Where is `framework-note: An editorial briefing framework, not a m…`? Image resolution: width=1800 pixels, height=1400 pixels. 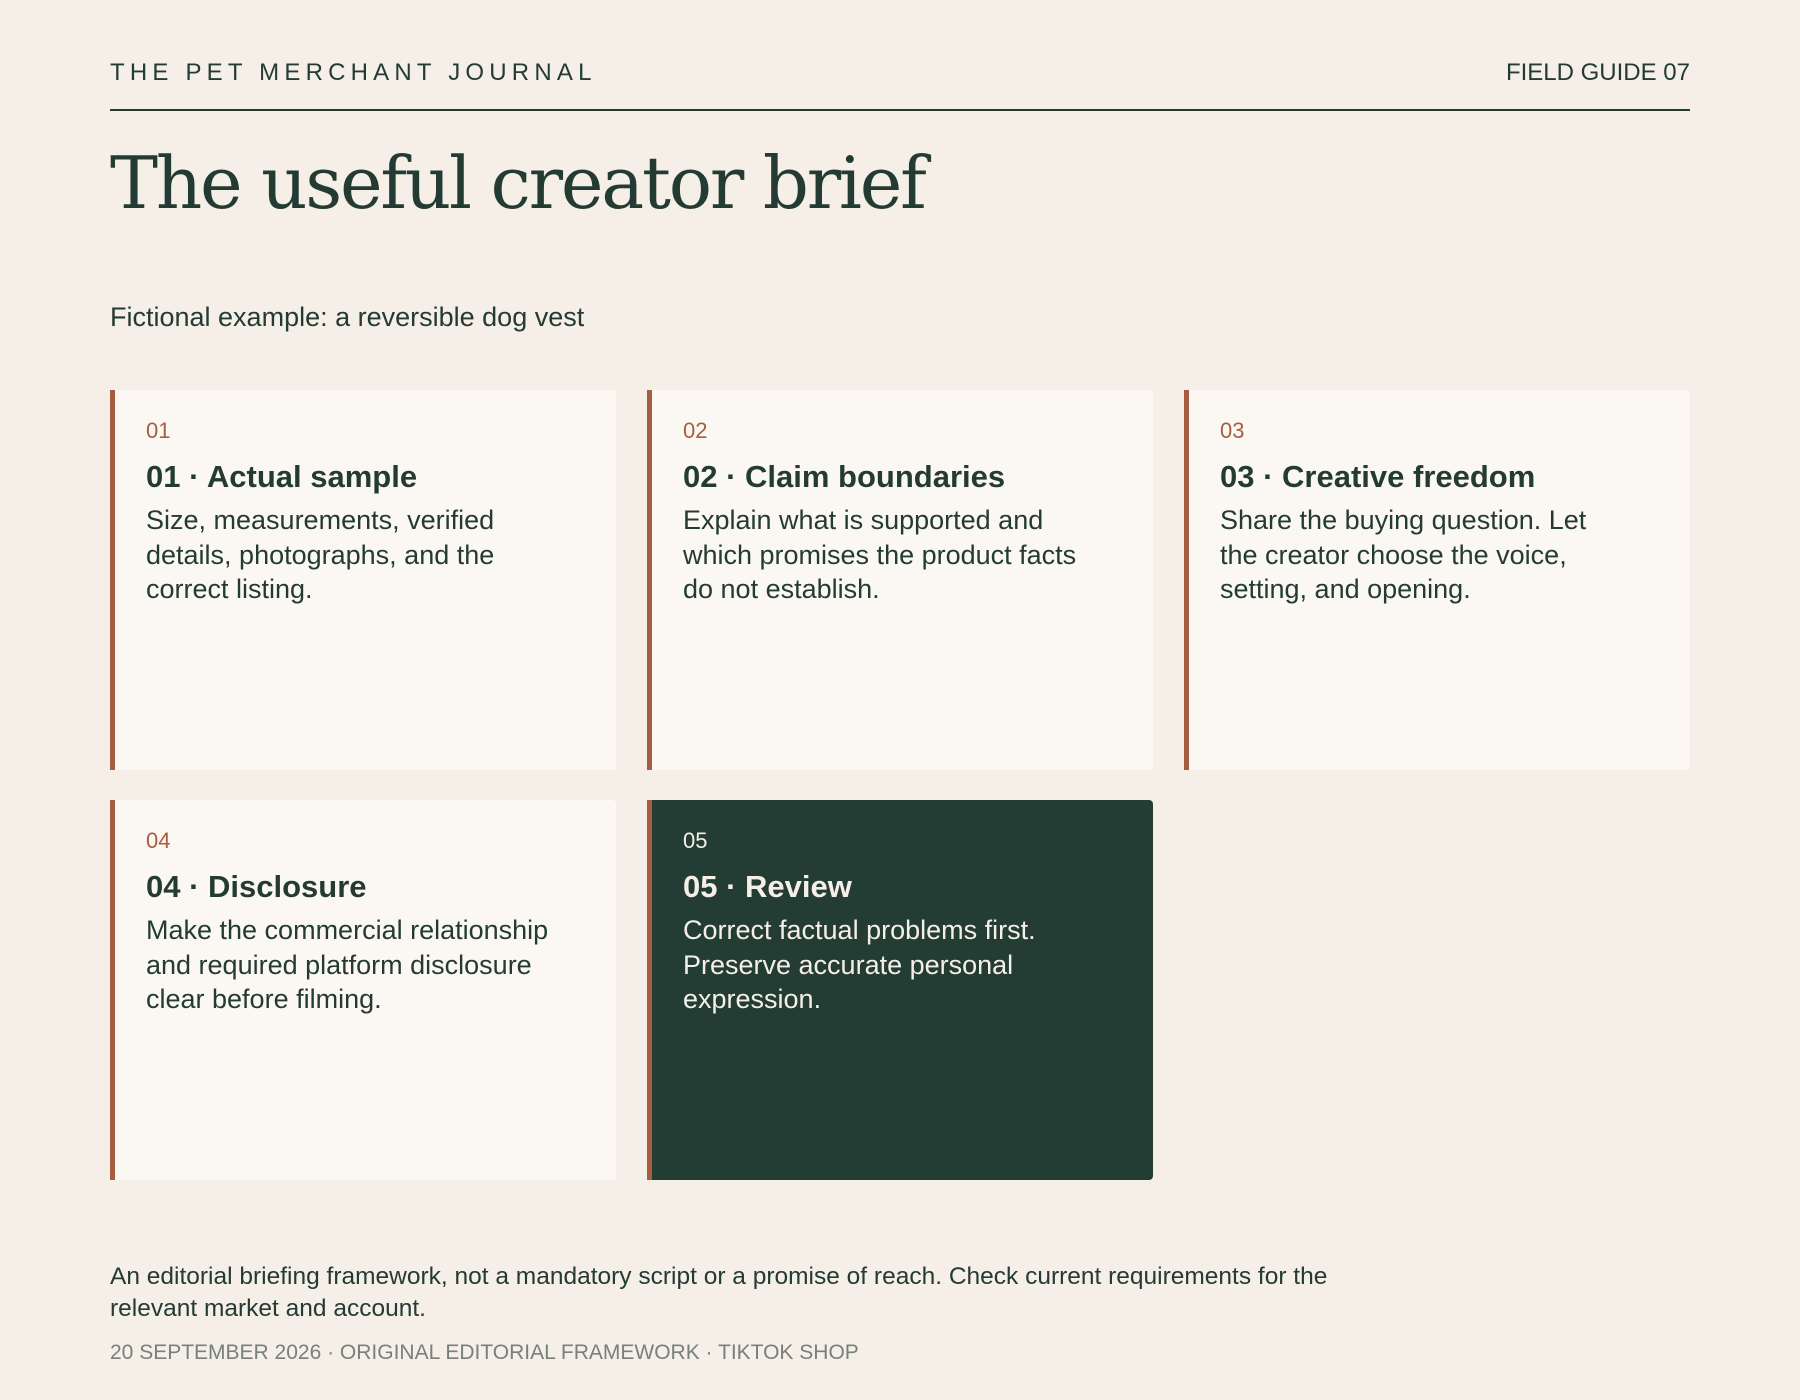
framework-note: An editorial briefing framework, not a m… is located at coordinates (719, 1292).